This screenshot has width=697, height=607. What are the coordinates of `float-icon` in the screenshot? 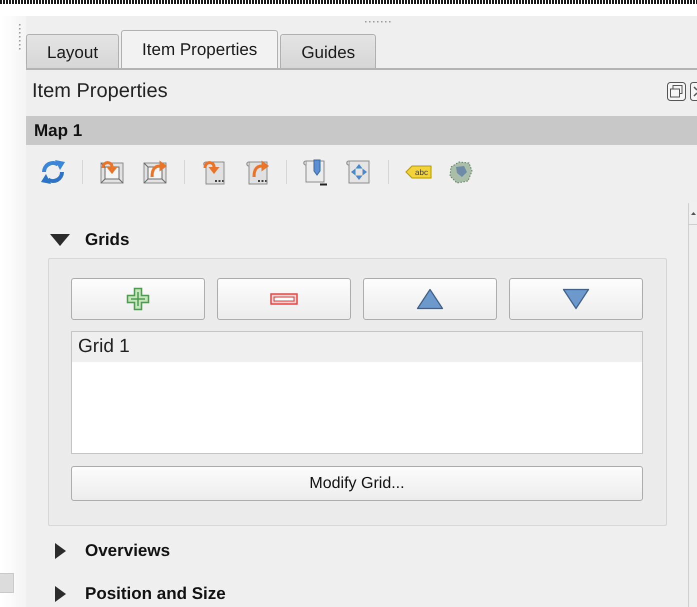 It's located at (676, 91).